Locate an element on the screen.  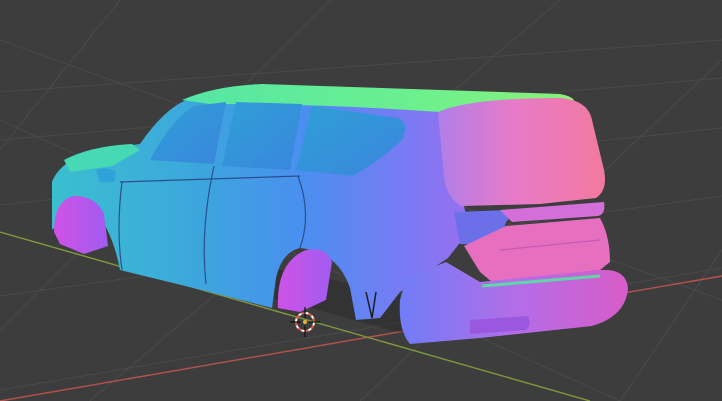
car-rear-hatch is located at coordinates (521, 152).